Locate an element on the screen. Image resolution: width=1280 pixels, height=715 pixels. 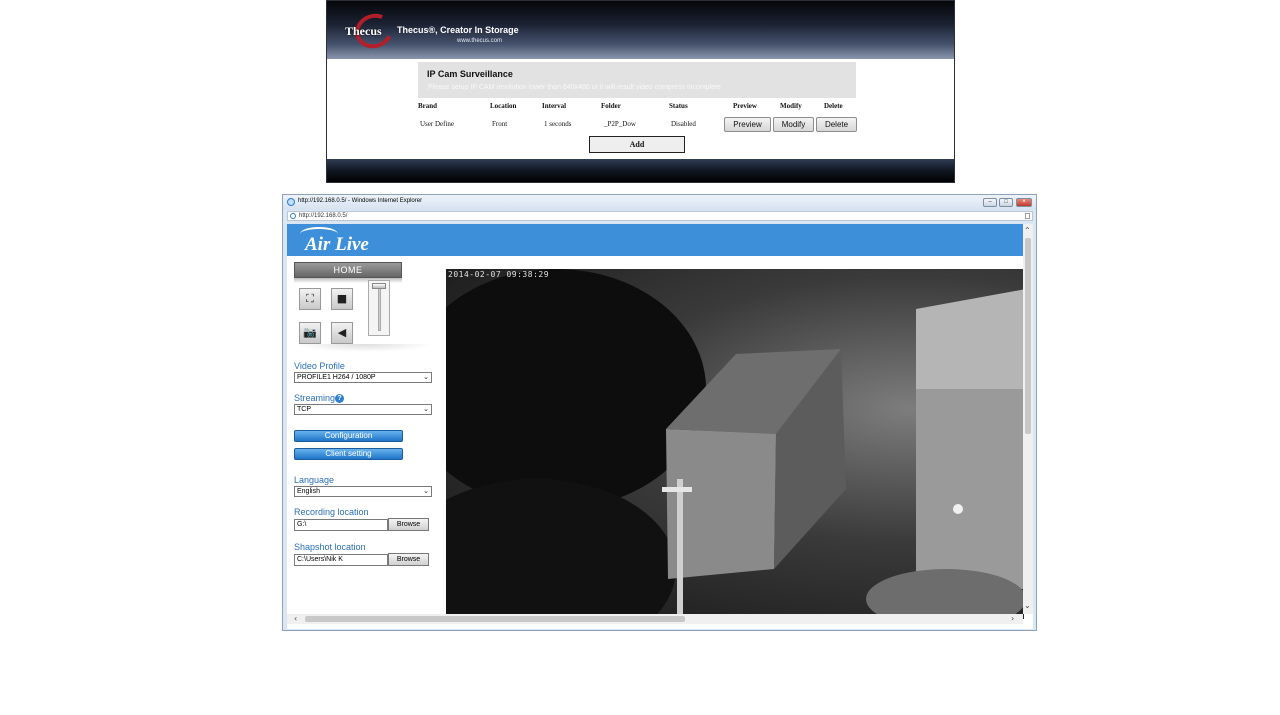
vertical-scrollbar: ⌃ ⌄ is located at coordinates (1028, 419).